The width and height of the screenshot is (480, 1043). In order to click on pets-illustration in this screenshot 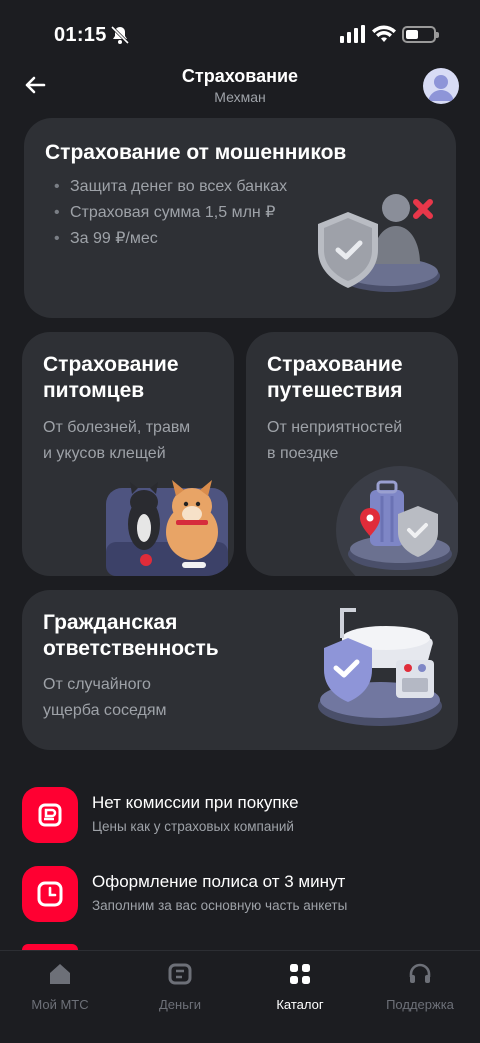, I will do `click(167, 528)`.